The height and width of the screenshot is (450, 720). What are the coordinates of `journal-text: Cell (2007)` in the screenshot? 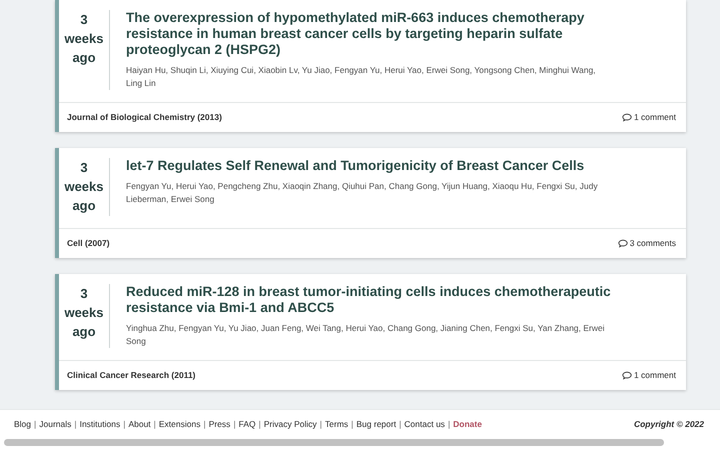 It's located at (88, 243).